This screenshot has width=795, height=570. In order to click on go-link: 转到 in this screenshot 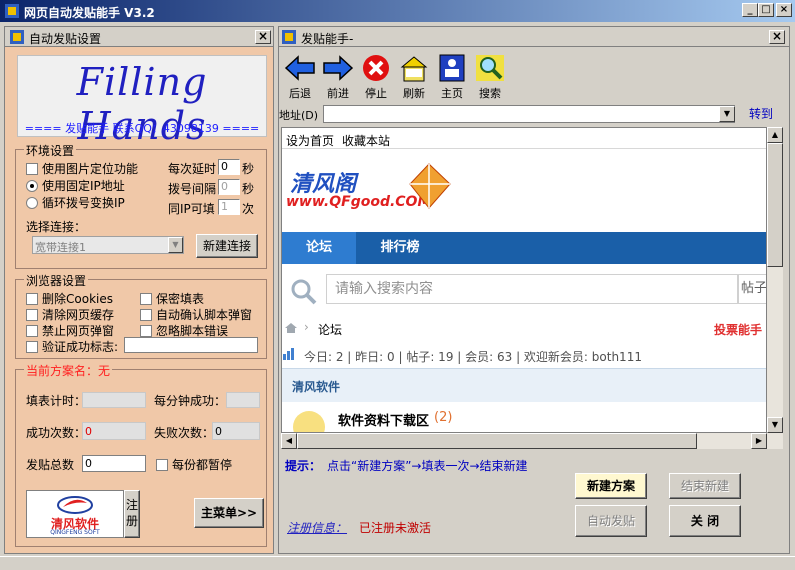, I will do `click(761, 113)`.